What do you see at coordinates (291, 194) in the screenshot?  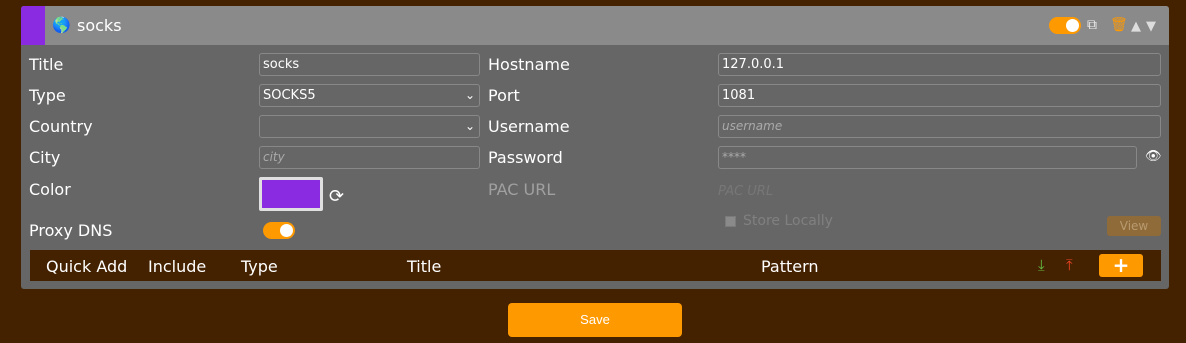 I see `color-picker` at bounding box center [291, 194].